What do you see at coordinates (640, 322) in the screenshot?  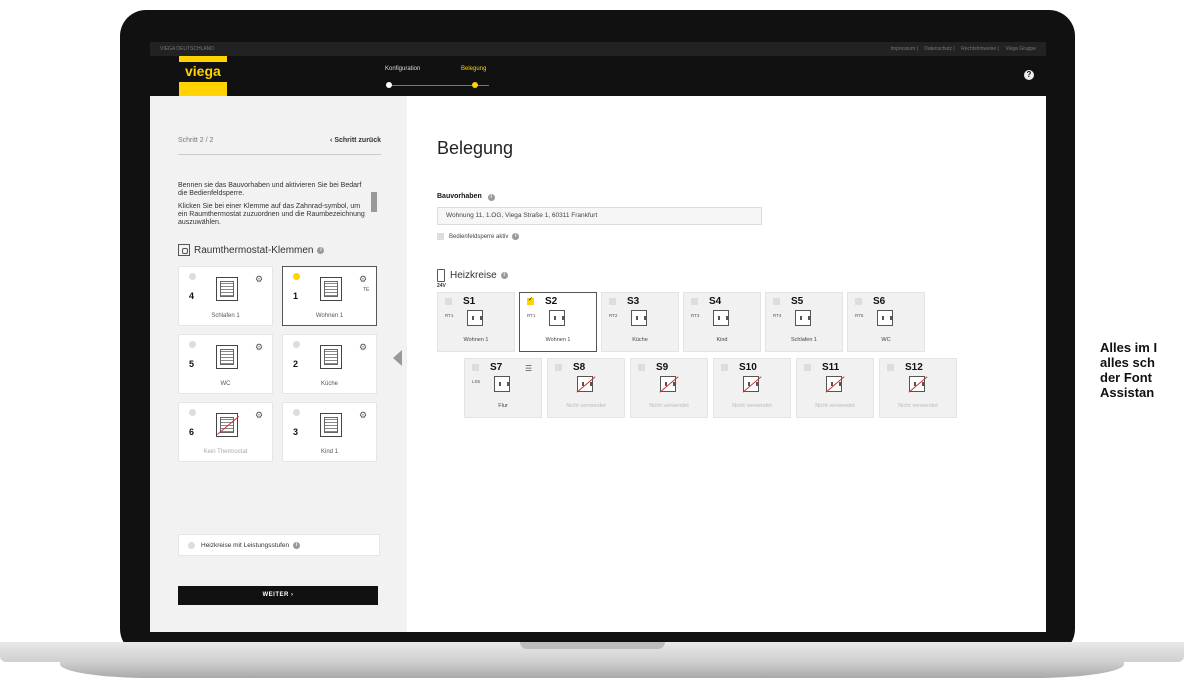 I see `heating-circuit-tile: S3 RT2 Küche` at bounding box center [640, 322].